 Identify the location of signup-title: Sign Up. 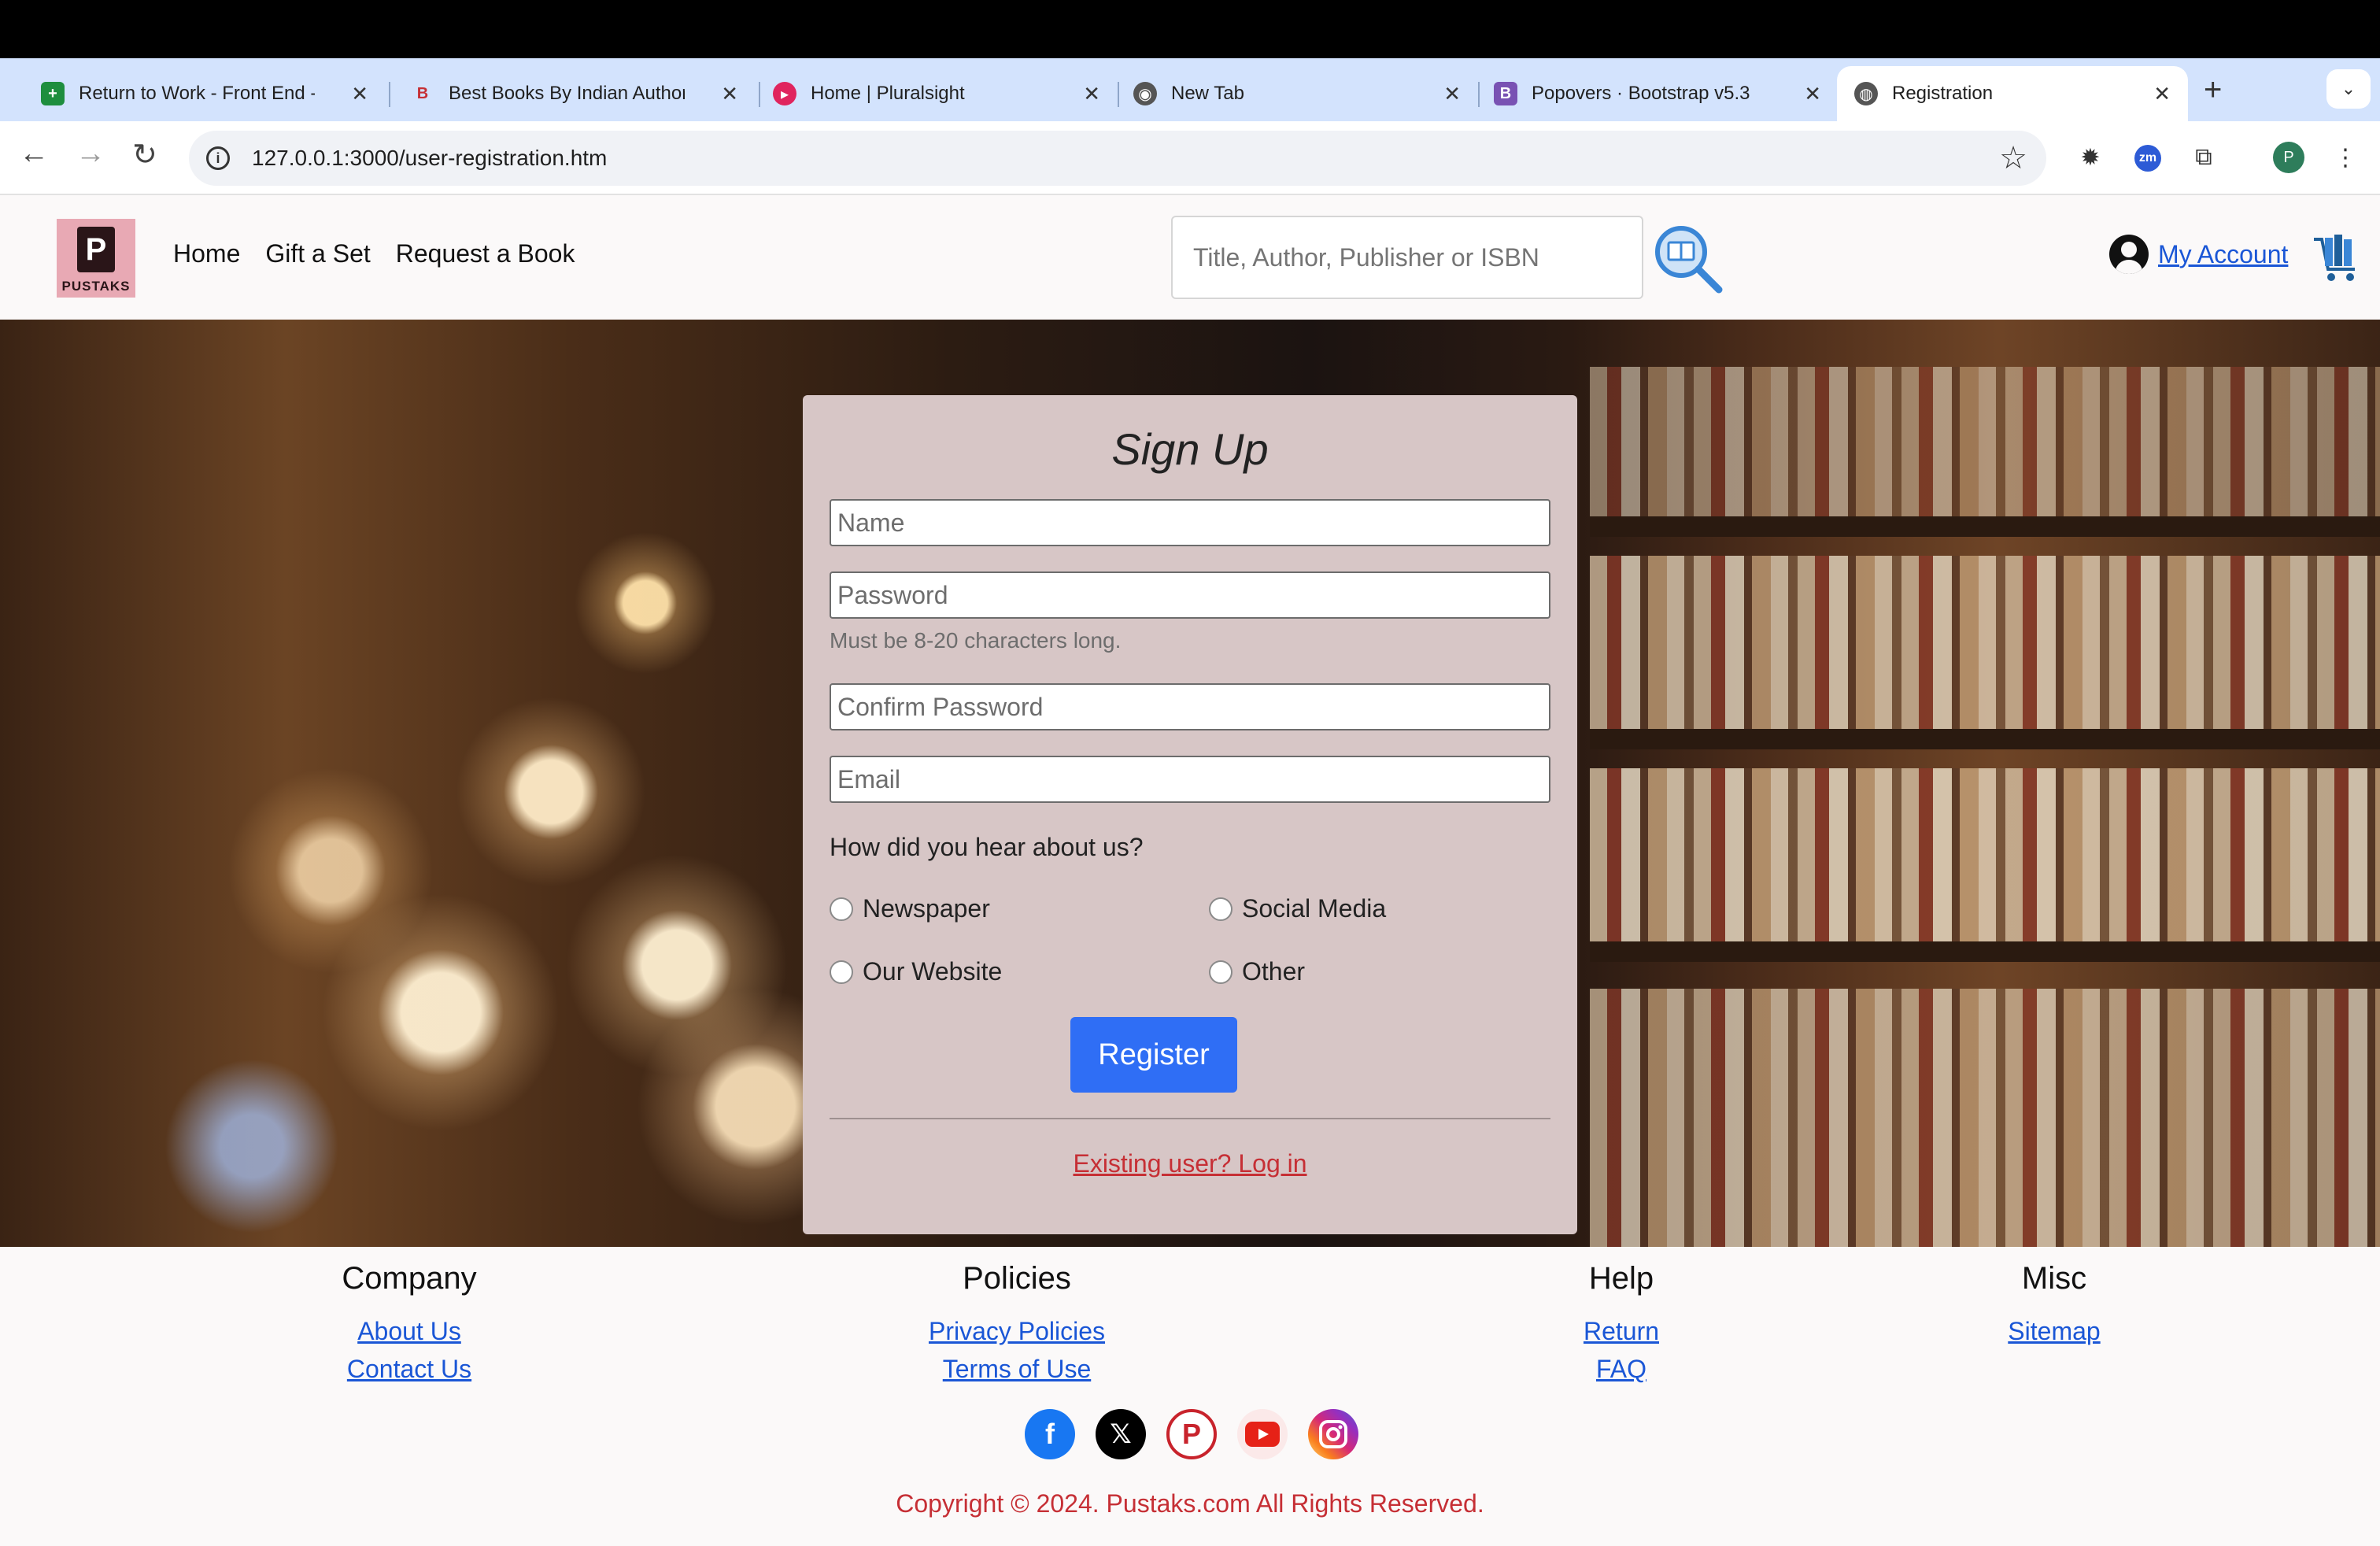
(1190, 449).